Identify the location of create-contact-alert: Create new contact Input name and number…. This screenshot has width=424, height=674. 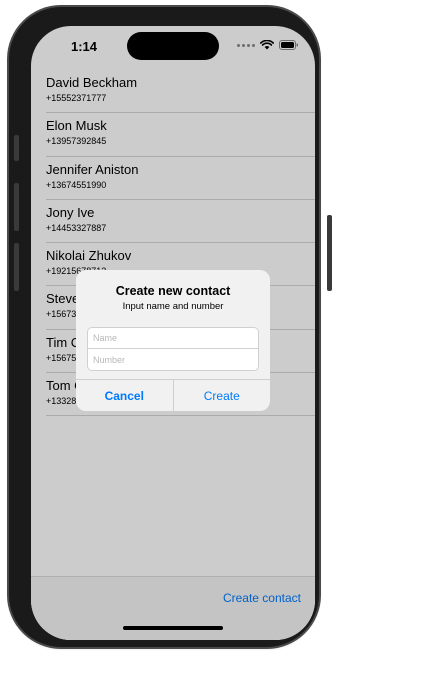
(173, 340).